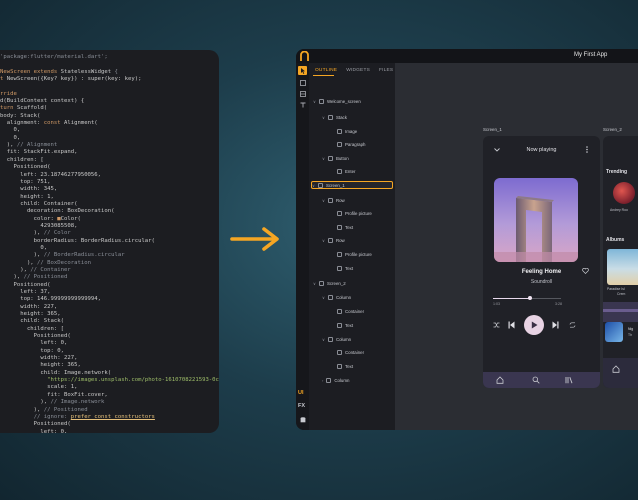 This screenshot has height=500, width=638. I want to click on widget-icon, so click(339, 311).